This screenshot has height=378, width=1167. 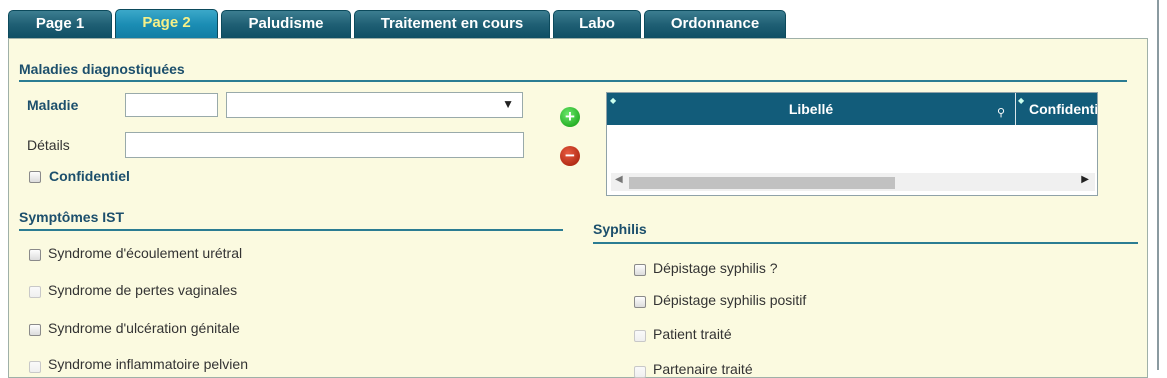 What do you see at coordinates (1015, 109) in the screenshot?
I see `column-separator` at bounding box center [1015, 109].